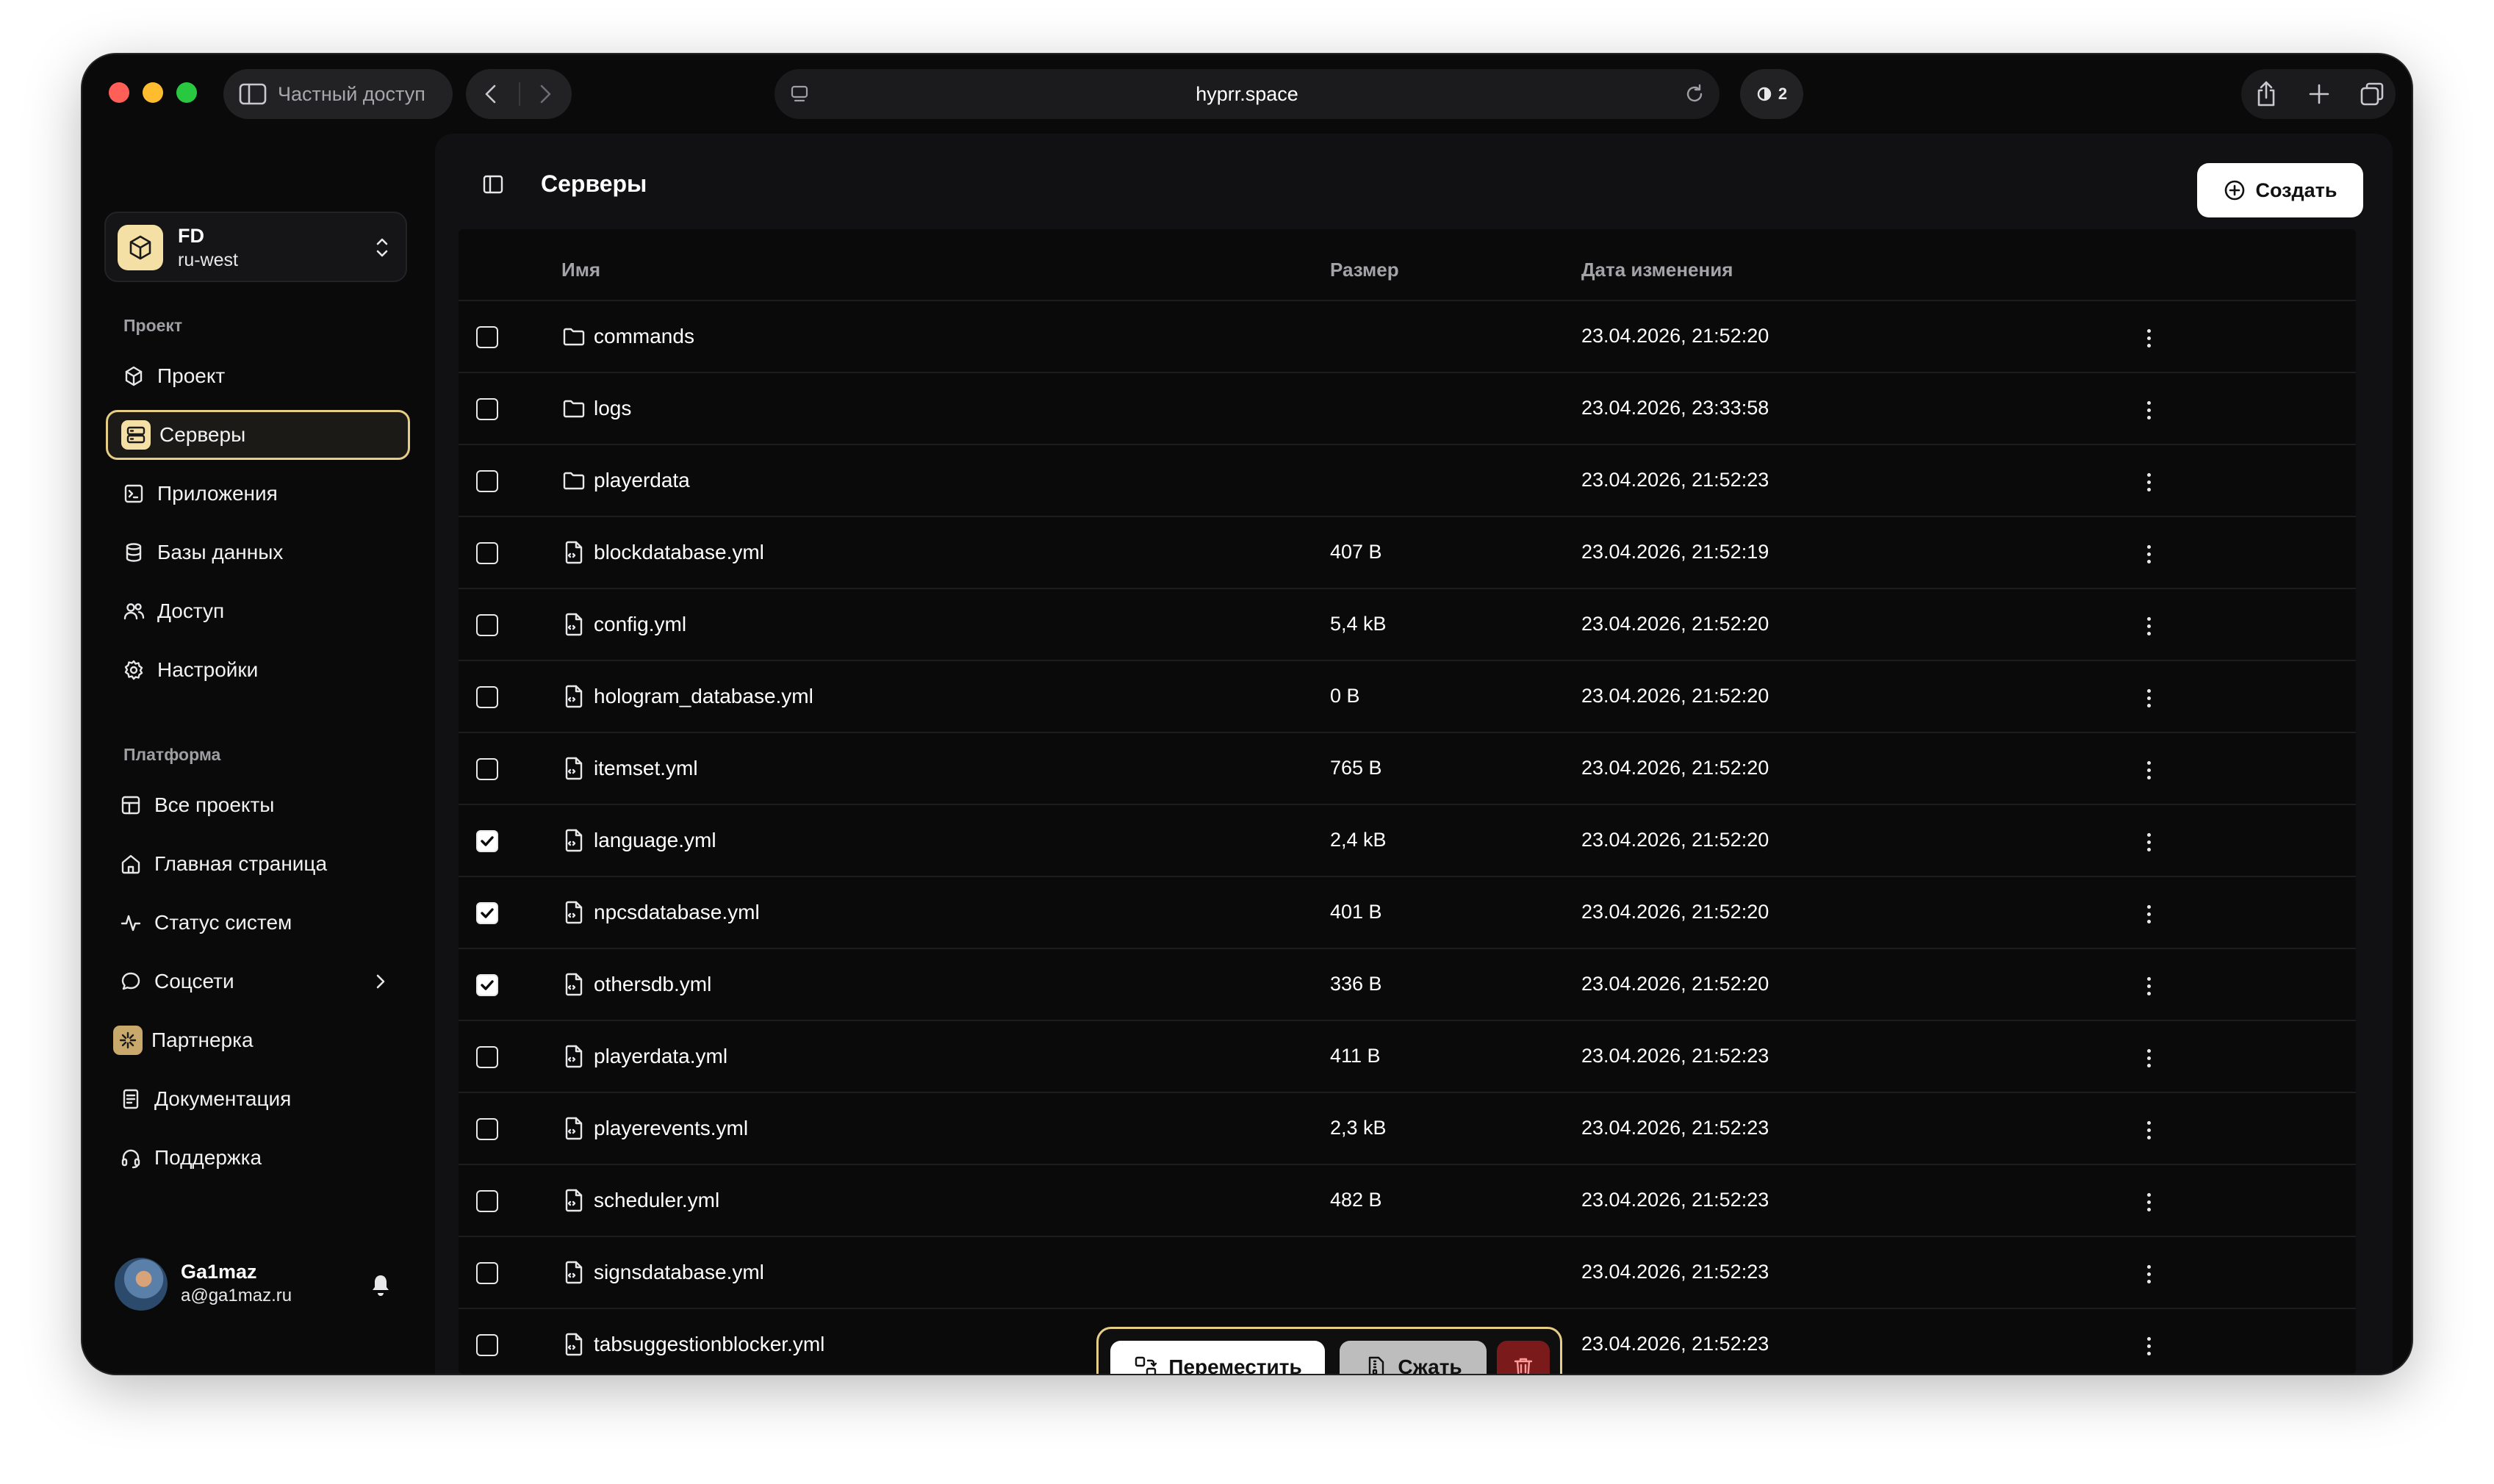  What do you see at coordinates (1771, 94) in the screenshot?
I see `extension-button: 2` at bounding box center [1771, 94].